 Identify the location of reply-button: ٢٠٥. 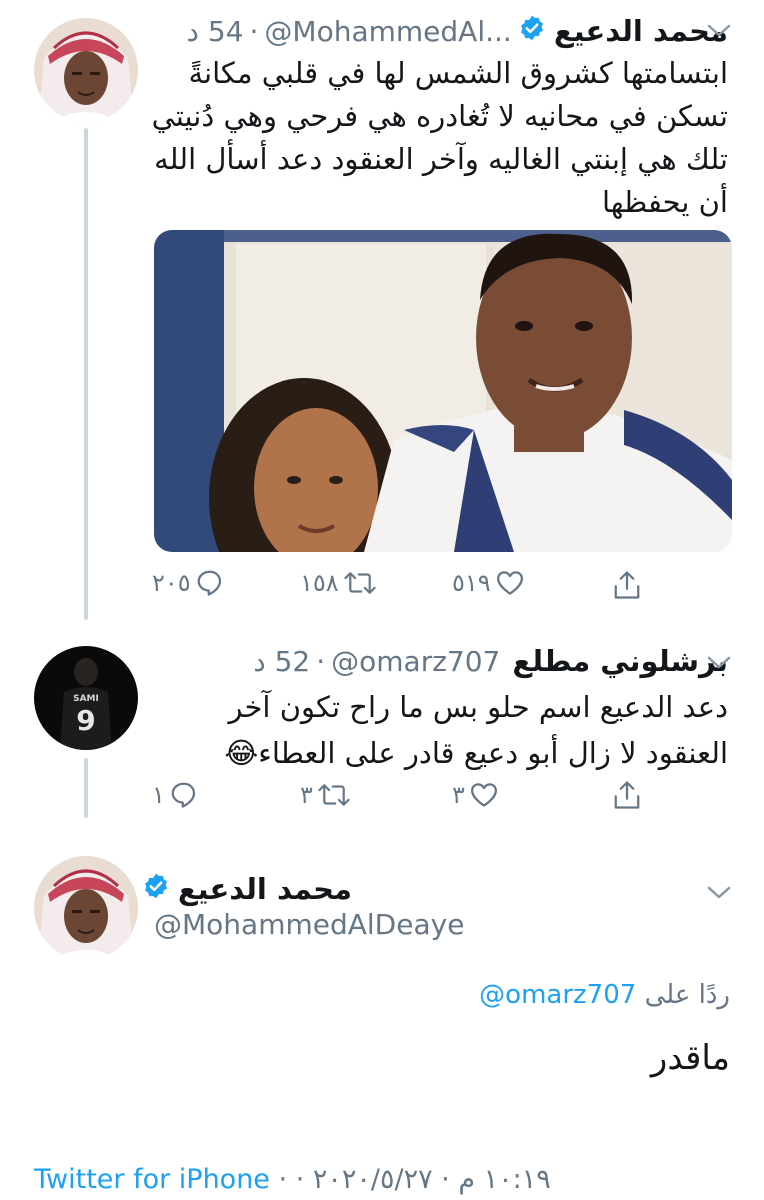
(188, 583).